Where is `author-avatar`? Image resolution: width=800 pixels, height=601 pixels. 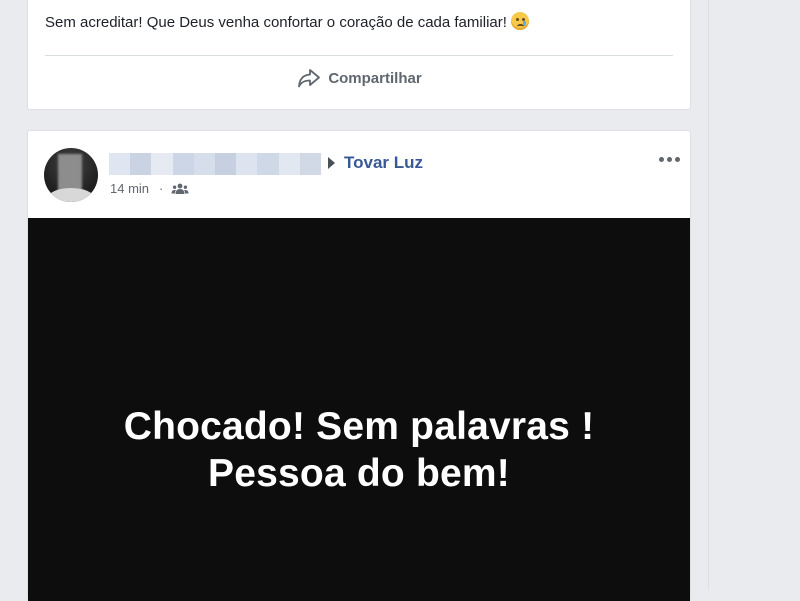
author-avatar is located at coordinates (71, 175).